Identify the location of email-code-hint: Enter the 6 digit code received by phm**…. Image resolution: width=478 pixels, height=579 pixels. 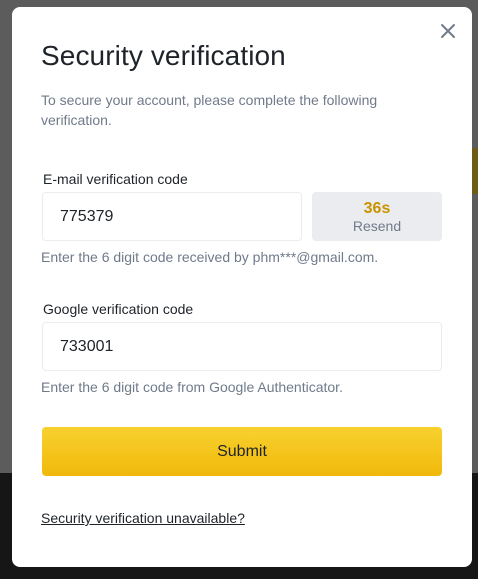
(210, 257).